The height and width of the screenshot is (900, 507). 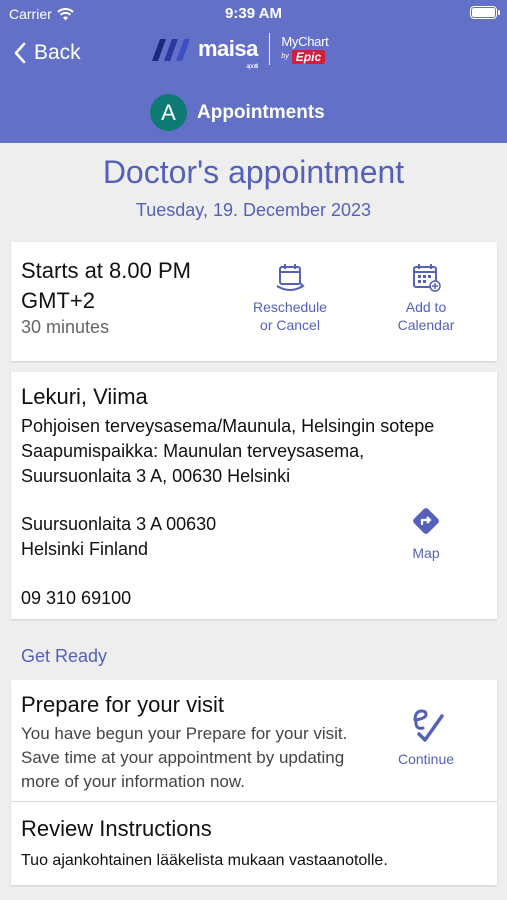 I want to click on address: Suursuonlaita 3 A 00630 Helsinki Finland, so click(x=118, y=537).